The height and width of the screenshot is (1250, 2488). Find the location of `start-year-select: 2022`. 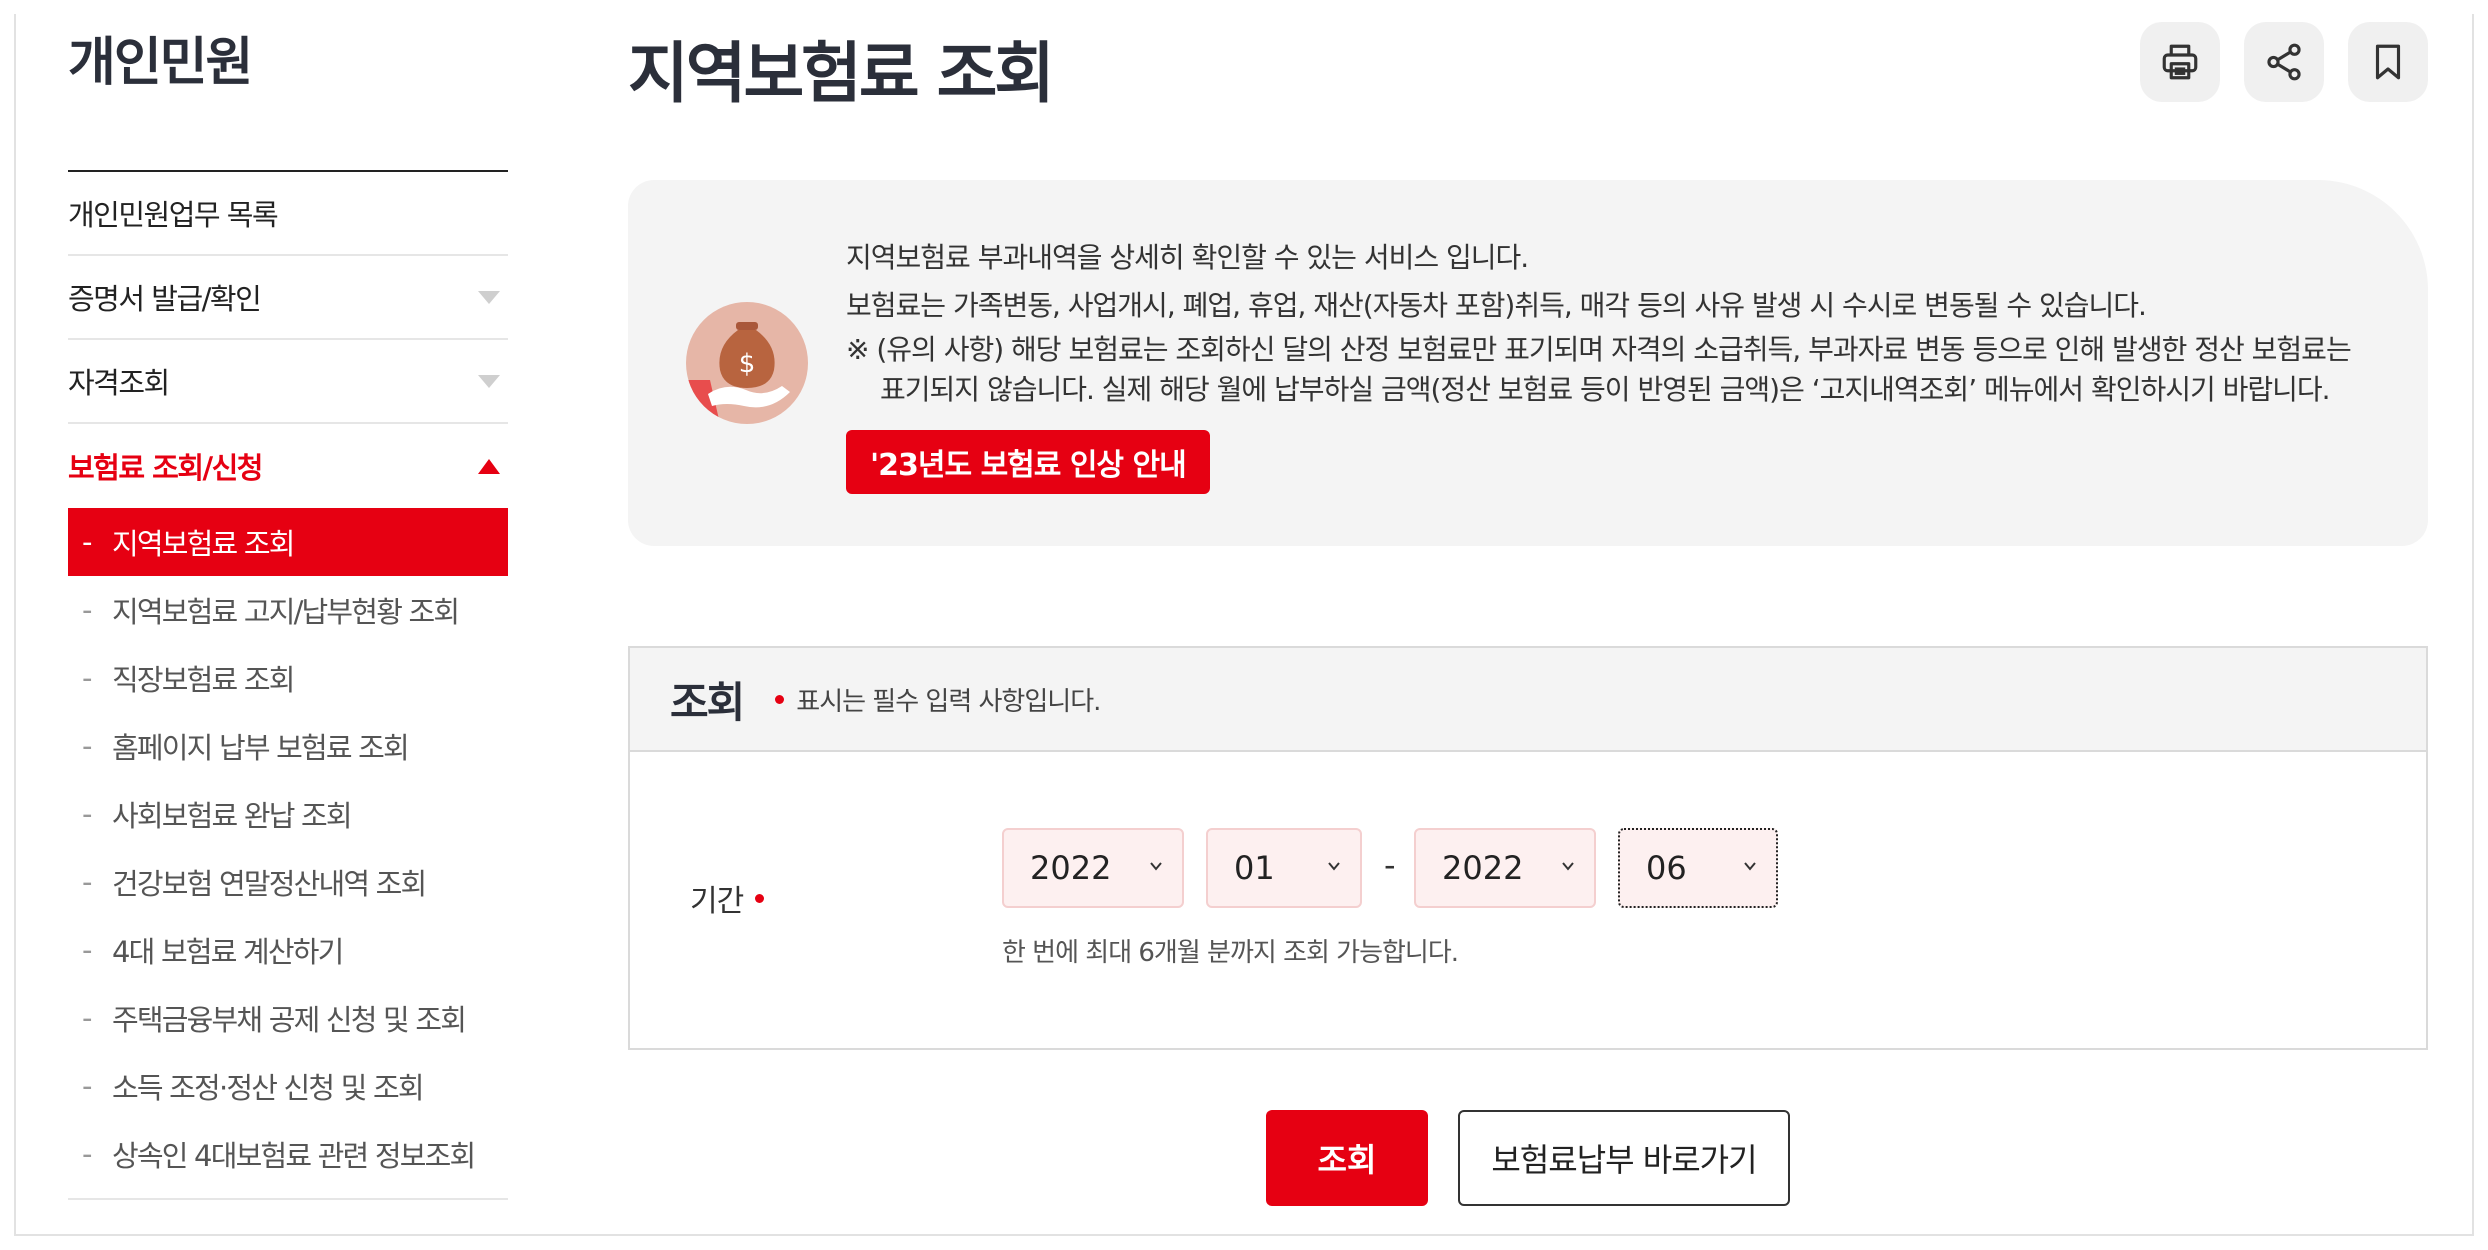

start-year-select: 2022 is located at coordinates (1093, 868).